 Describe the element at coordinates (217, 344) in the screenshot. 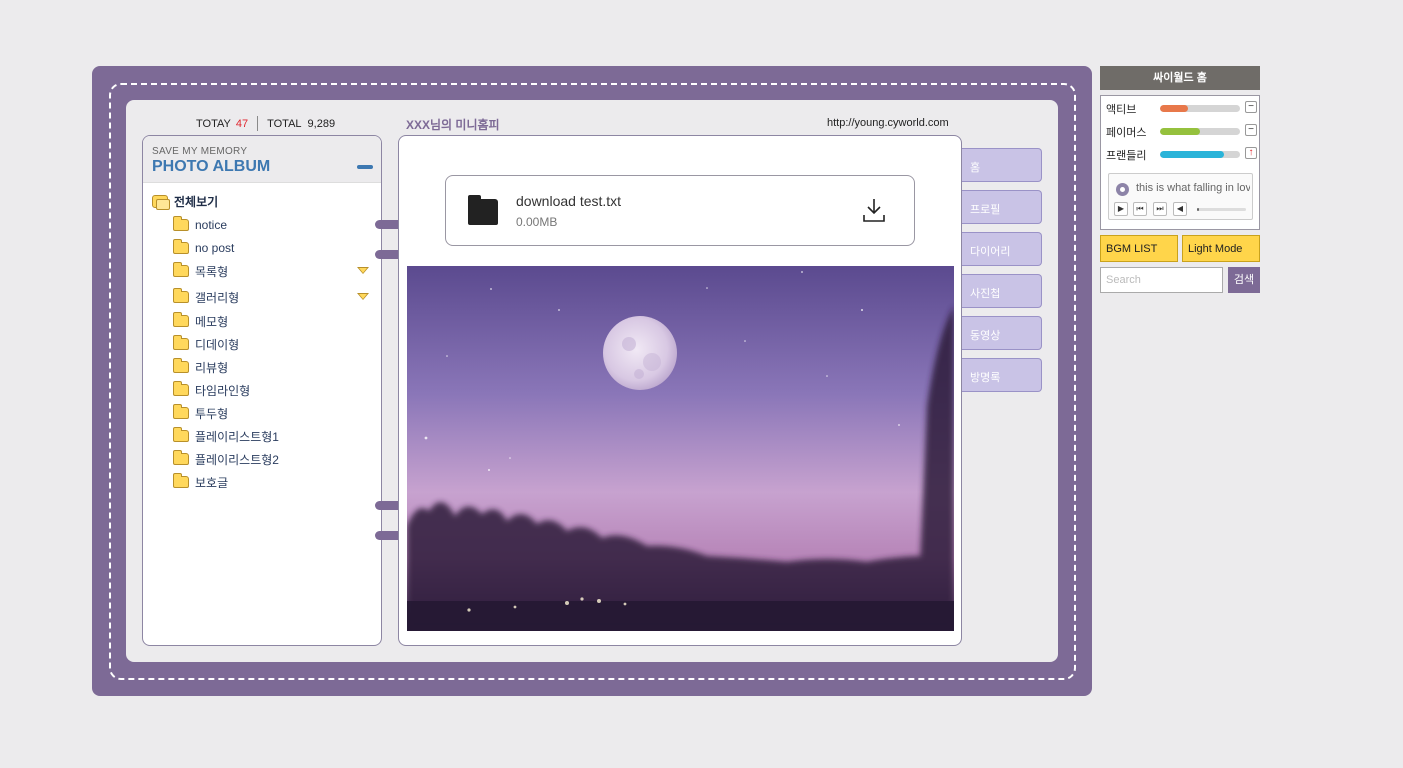

I see `folder-label: 디데이형` at that location.